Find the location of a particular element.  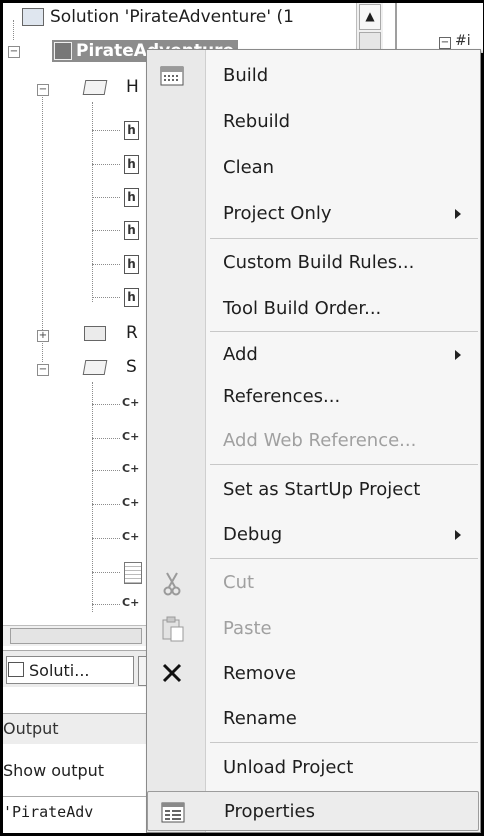

menu-item-label: Rename is located at coordinates (260, 718).